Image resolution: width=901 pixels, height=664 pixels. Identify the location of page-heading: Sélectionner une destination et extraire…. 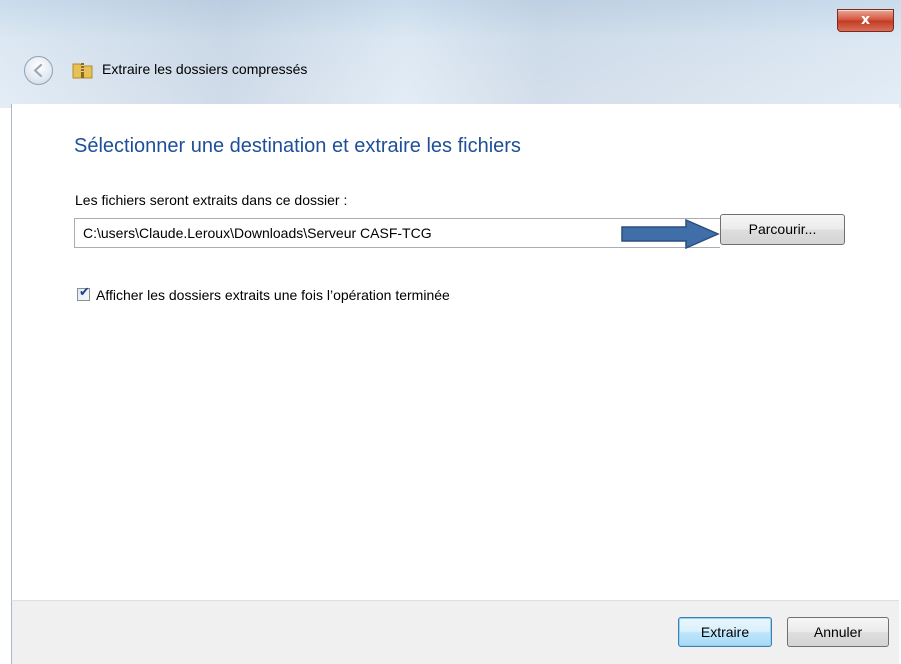
(297, 146).